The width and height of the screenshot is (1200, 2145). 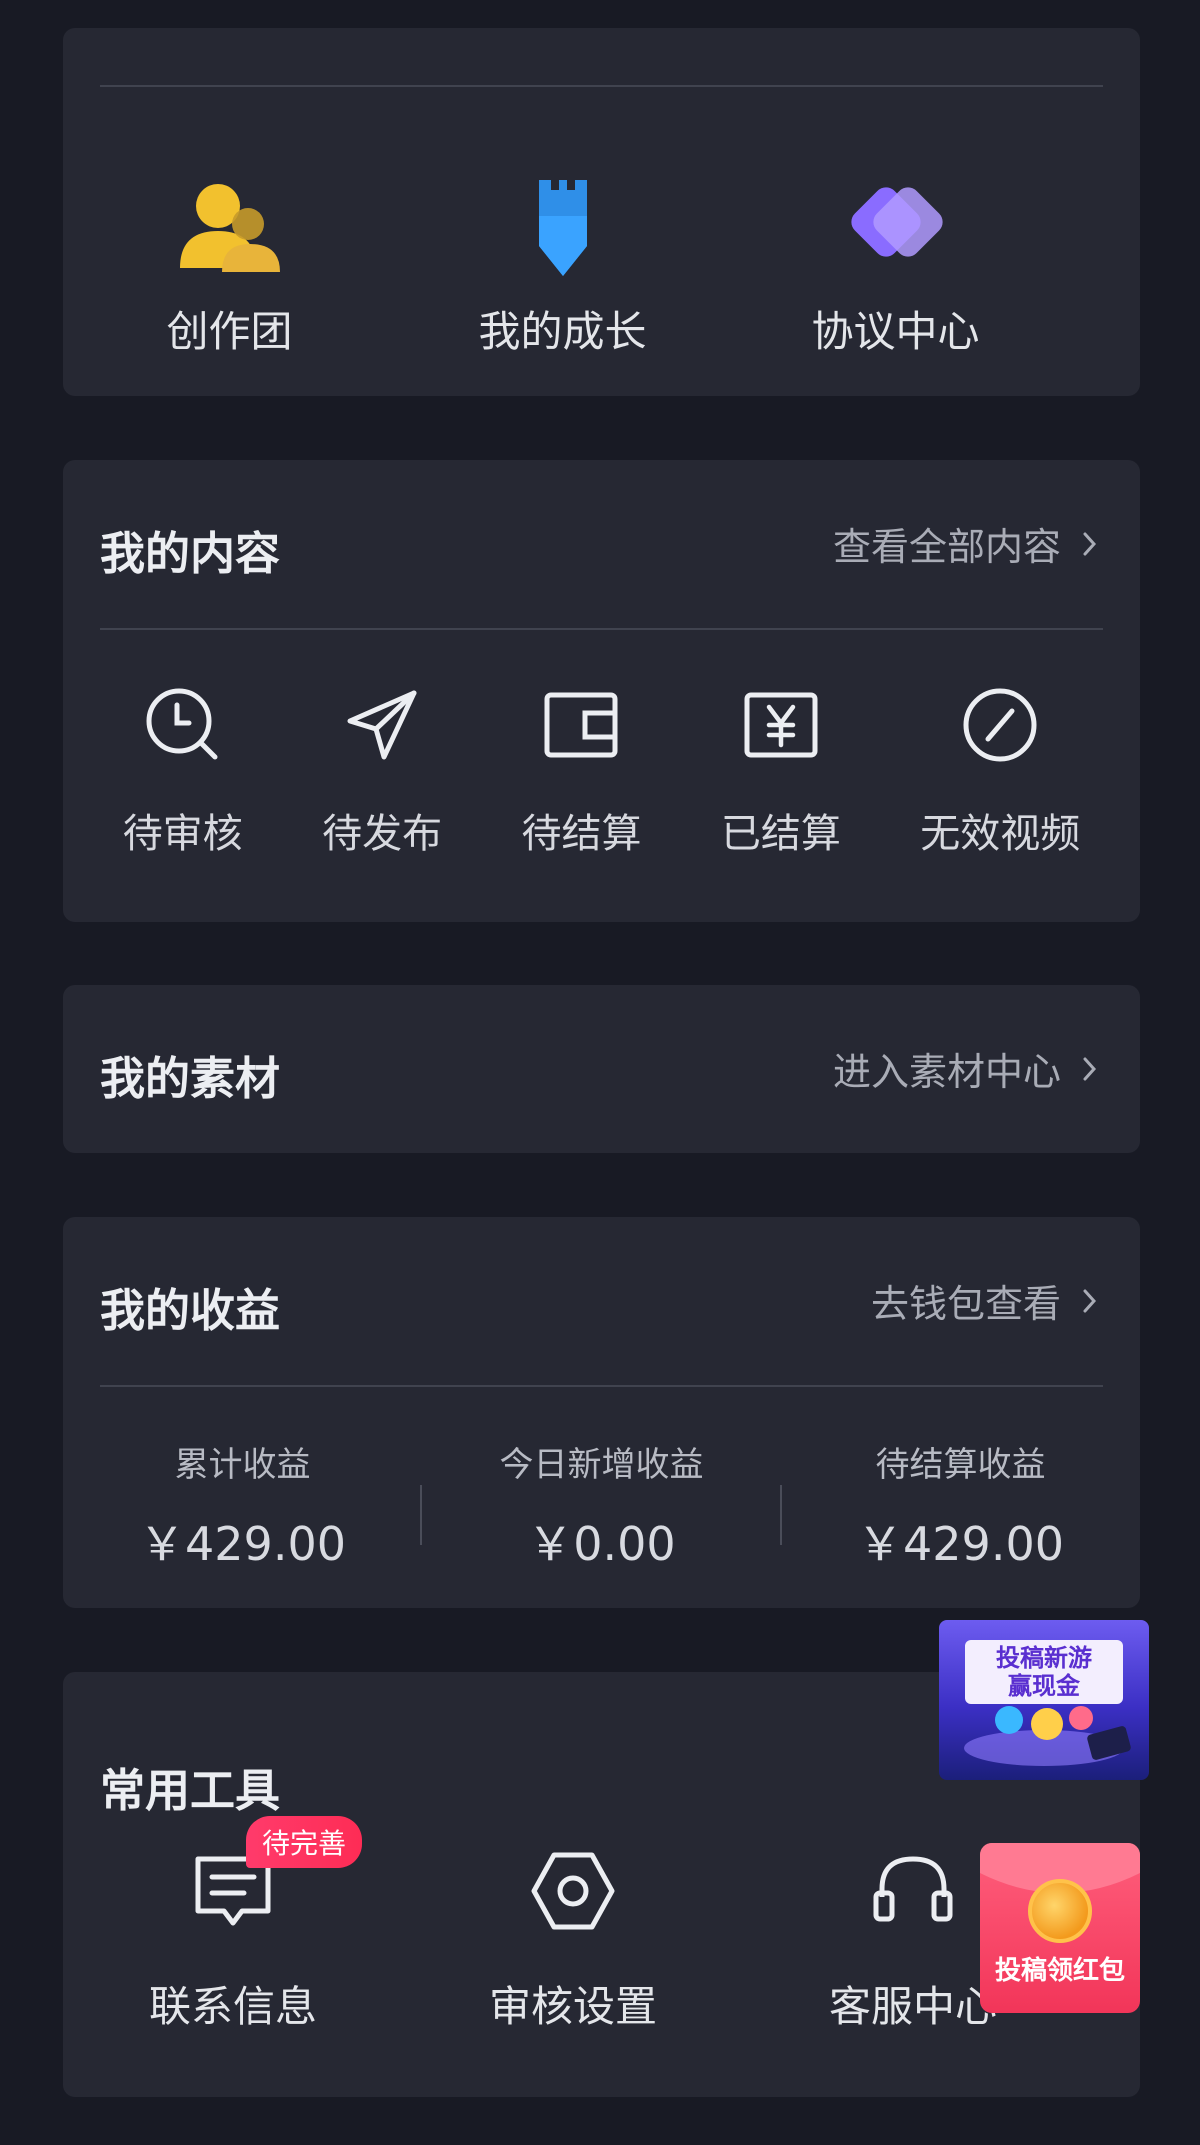 What do you see at coordinates (601, 1069) in the screenshot?
I see `my-material-card: 我的素材 进入素材中心` at bounding box center [601, 1069].